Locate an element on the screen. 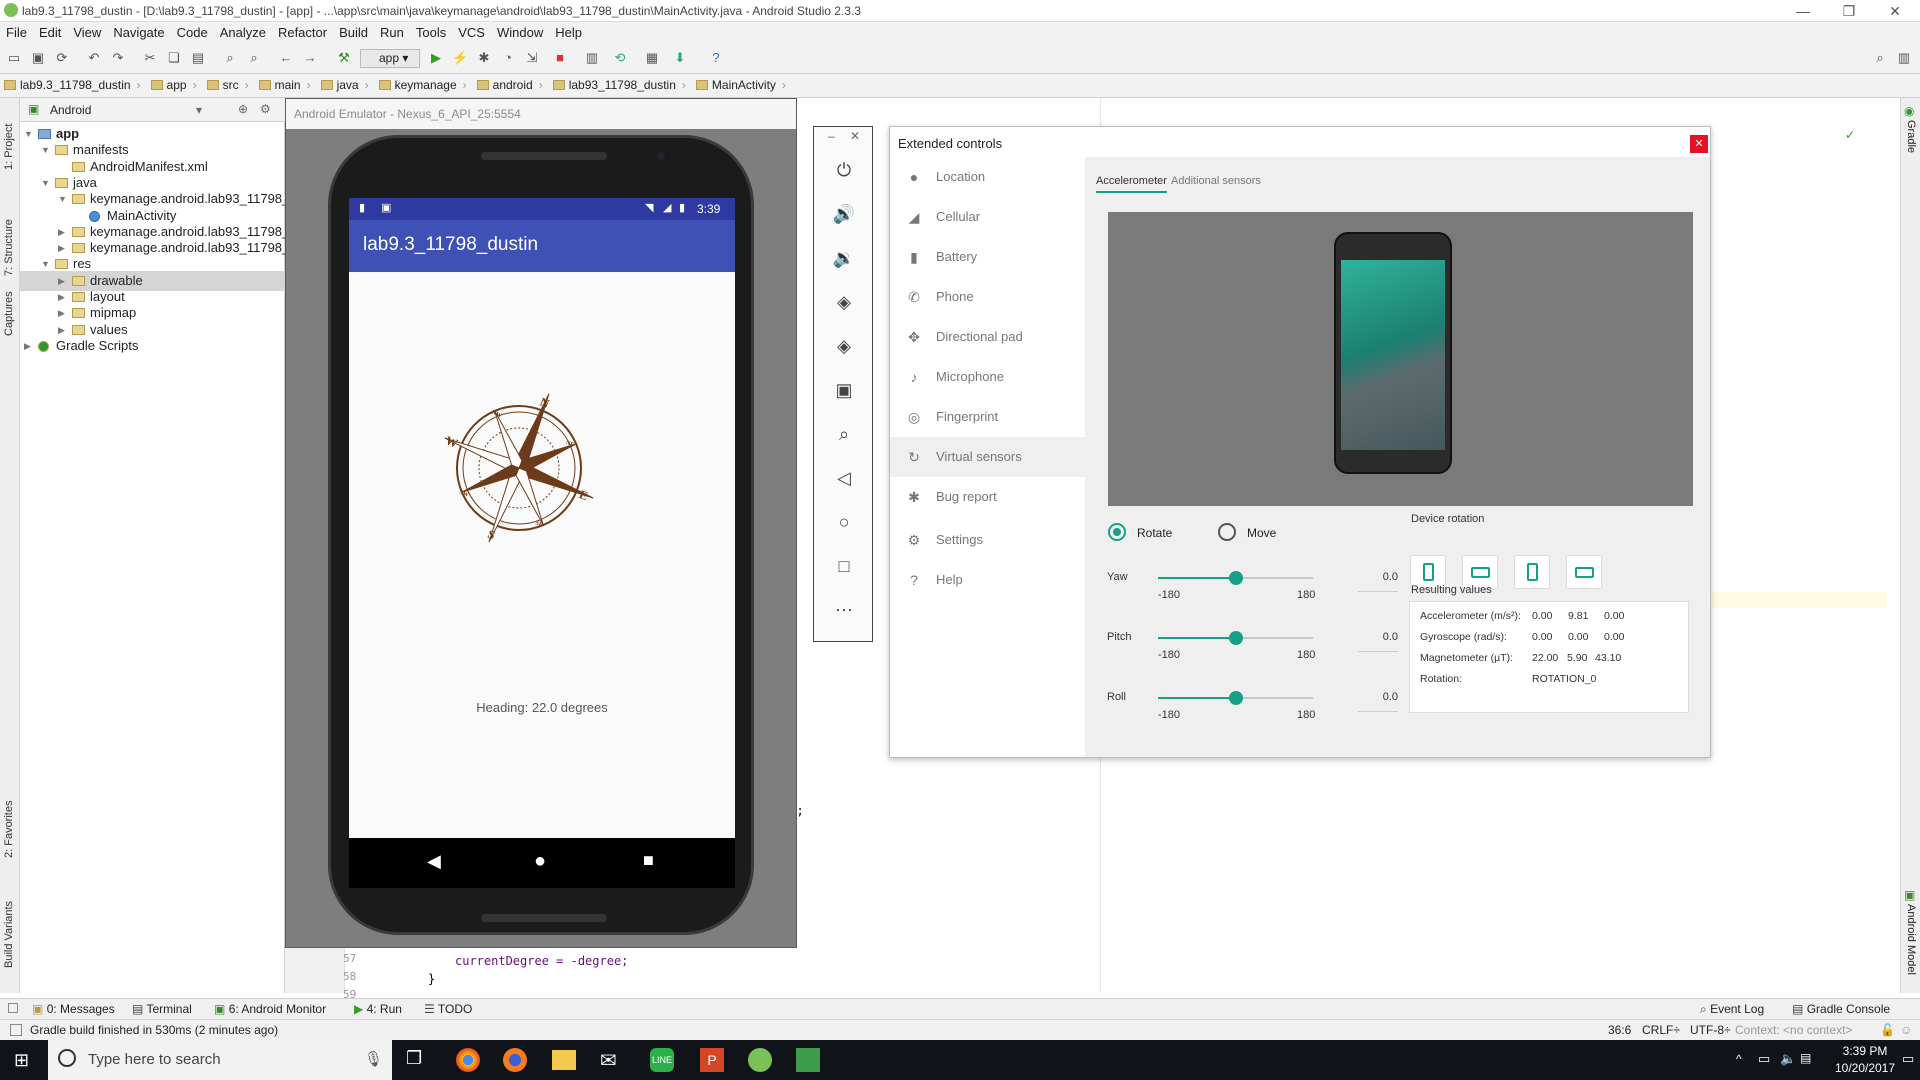 This screenshot has width=1920, height=1080. slider-roll is located at coordinates (1235, 698).